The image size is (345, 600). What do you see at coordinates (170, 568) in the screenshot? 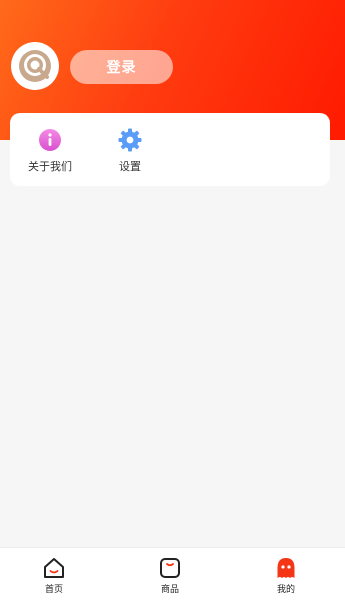
I see `goods-icon` at bounding box center [170, 568].